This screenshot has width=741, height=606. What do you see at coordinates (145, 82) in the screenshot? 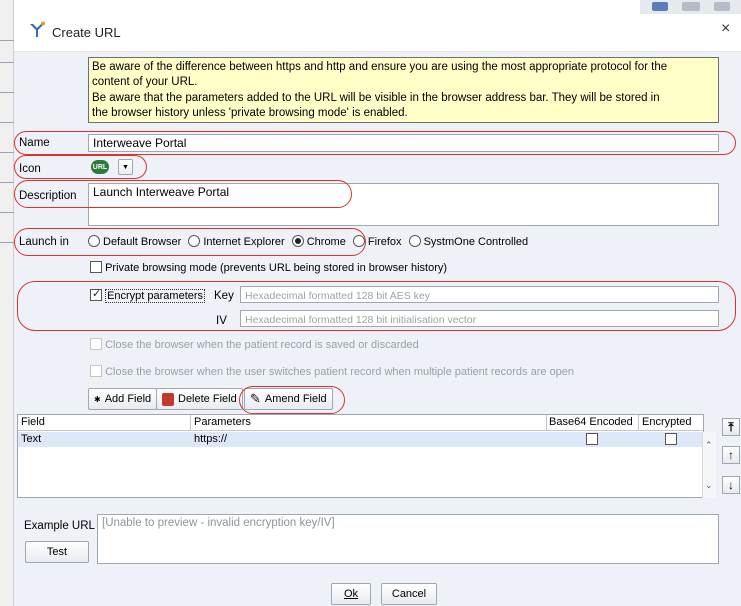
I see `warning-line-2: content of your URL.` at bounding box center [145, 82].